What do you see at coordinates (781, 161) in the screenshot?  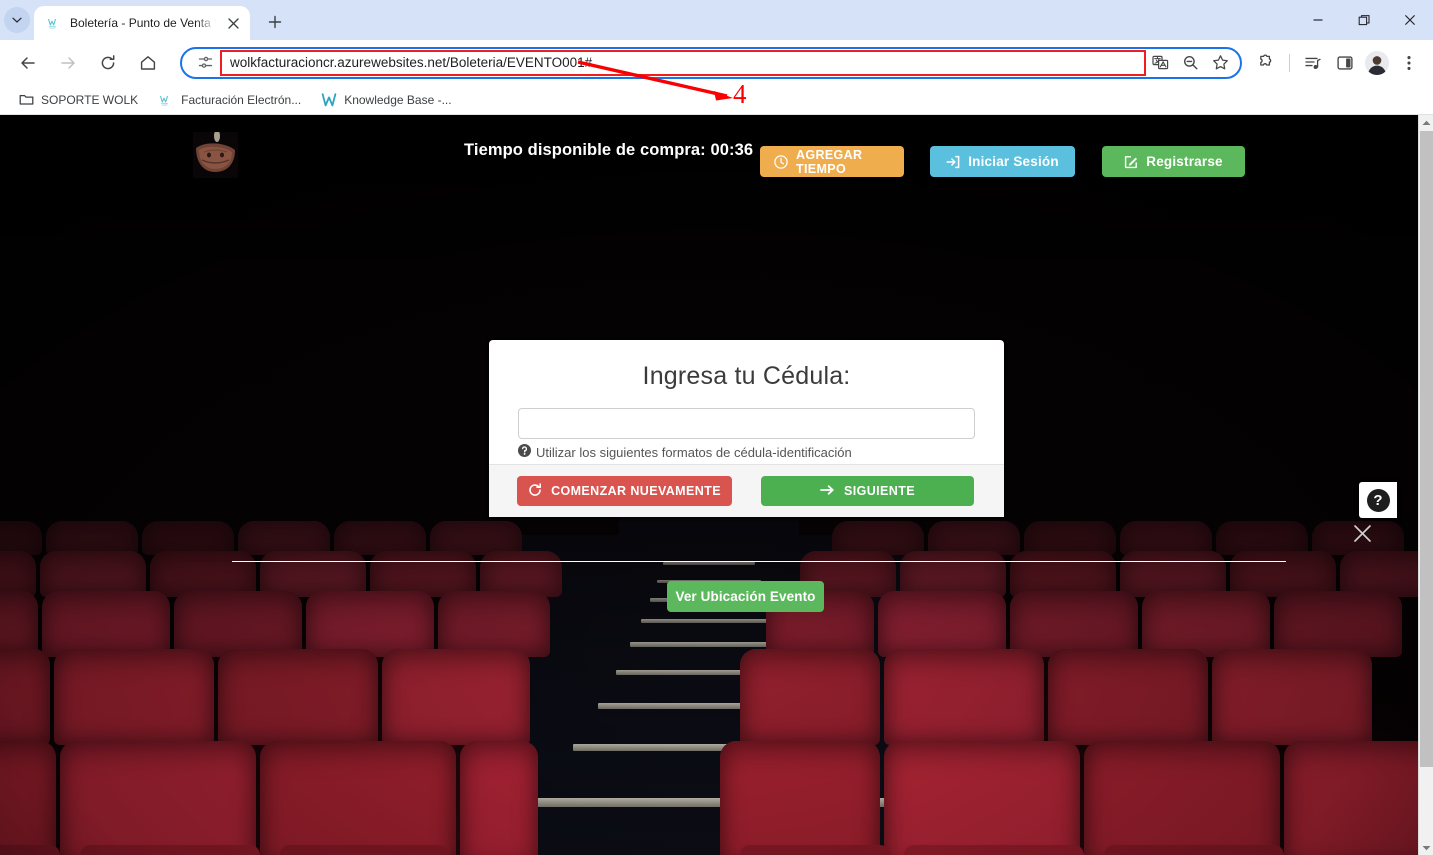 I see `clock-icon` at bounding box center [781, 161].